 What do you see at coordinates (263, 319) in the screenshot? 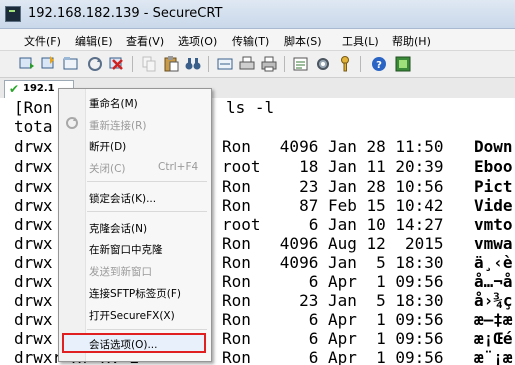
I see `terminal-line: drwx Ron 6 Apr 1 09:56 æ–‡æ` at bounding box center [263, 319].